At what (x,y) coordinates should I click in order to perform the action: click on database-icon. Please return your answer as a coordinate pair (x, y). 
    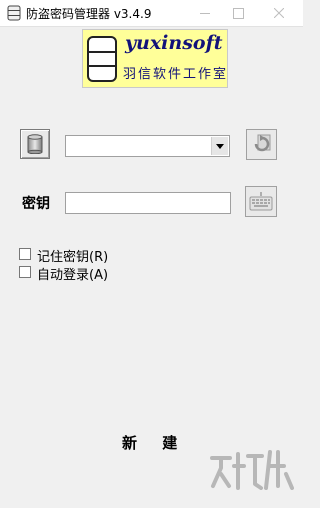
    Looking at the image, I should click on (35, 144).